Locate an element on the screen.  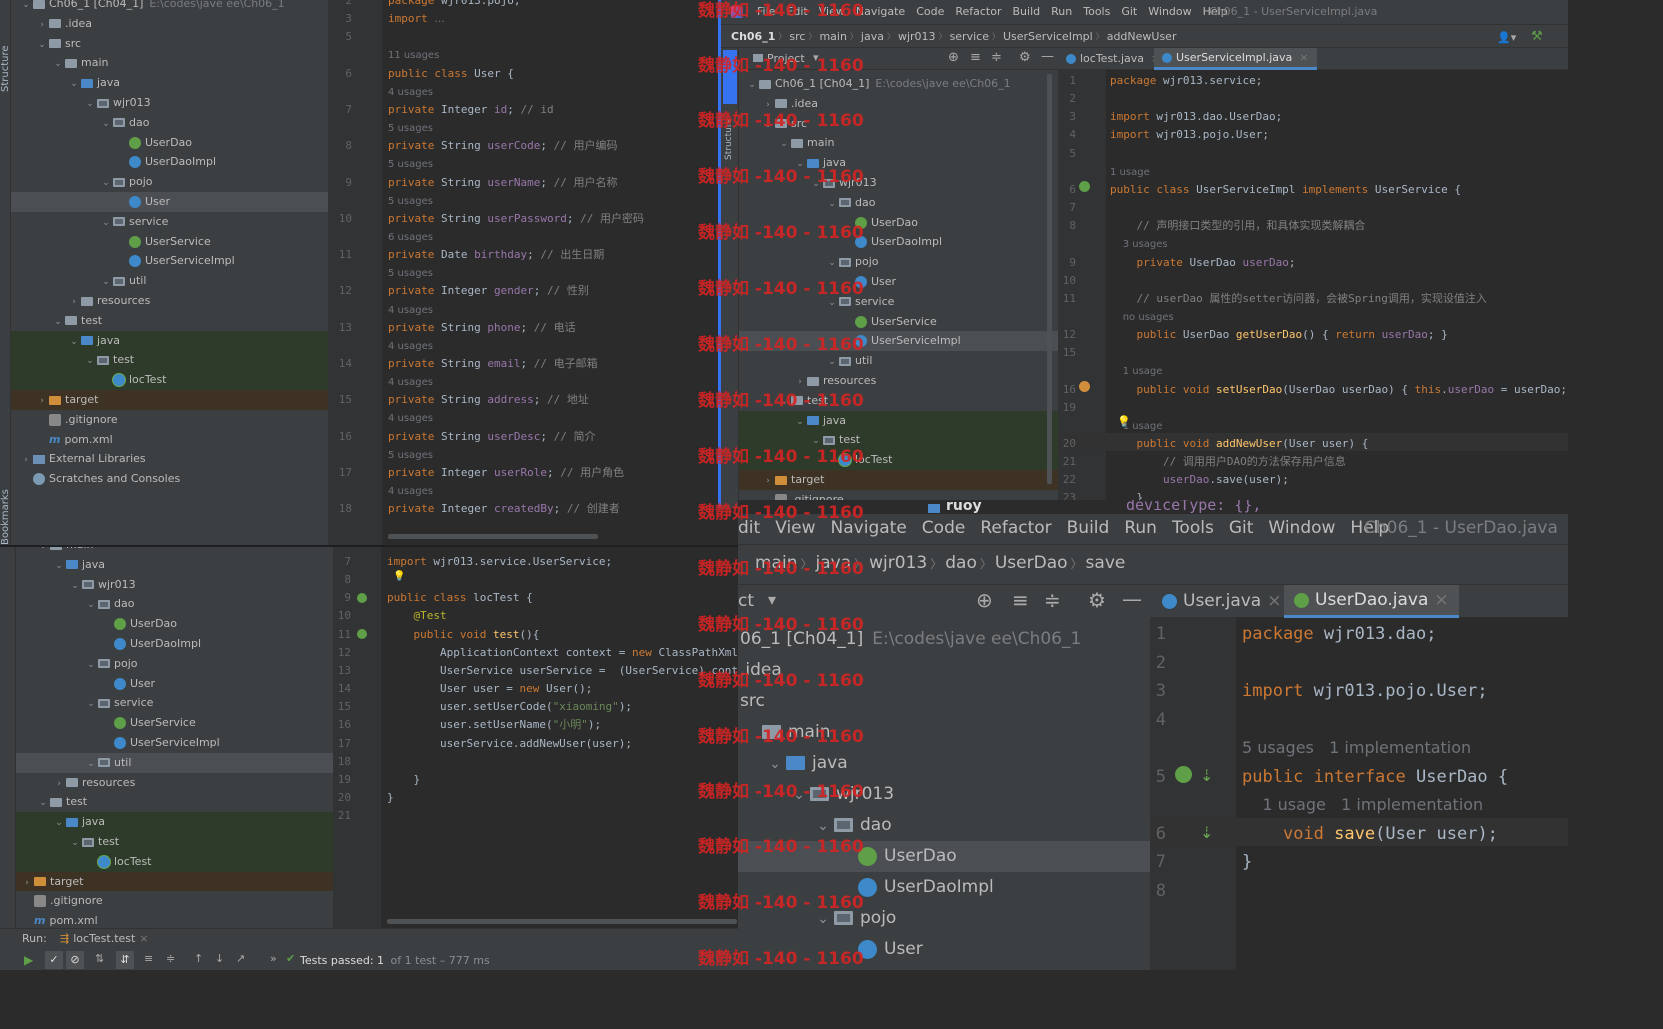
tr-structure-tab: Structure is located at coordinates (729, 135).